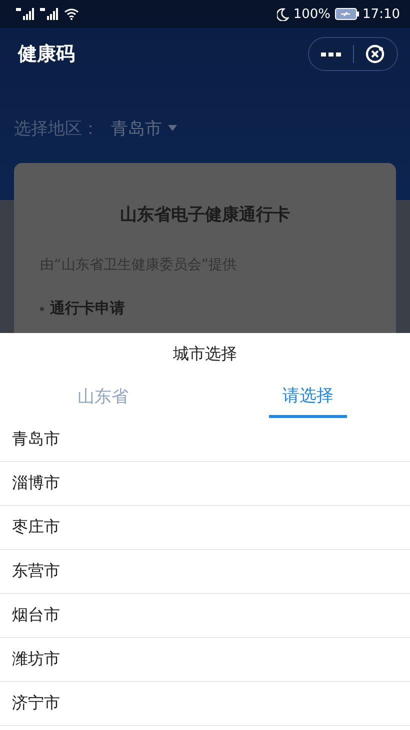  I want to click on card-title: 山东省电子健康通行卡, so click(205, 215).